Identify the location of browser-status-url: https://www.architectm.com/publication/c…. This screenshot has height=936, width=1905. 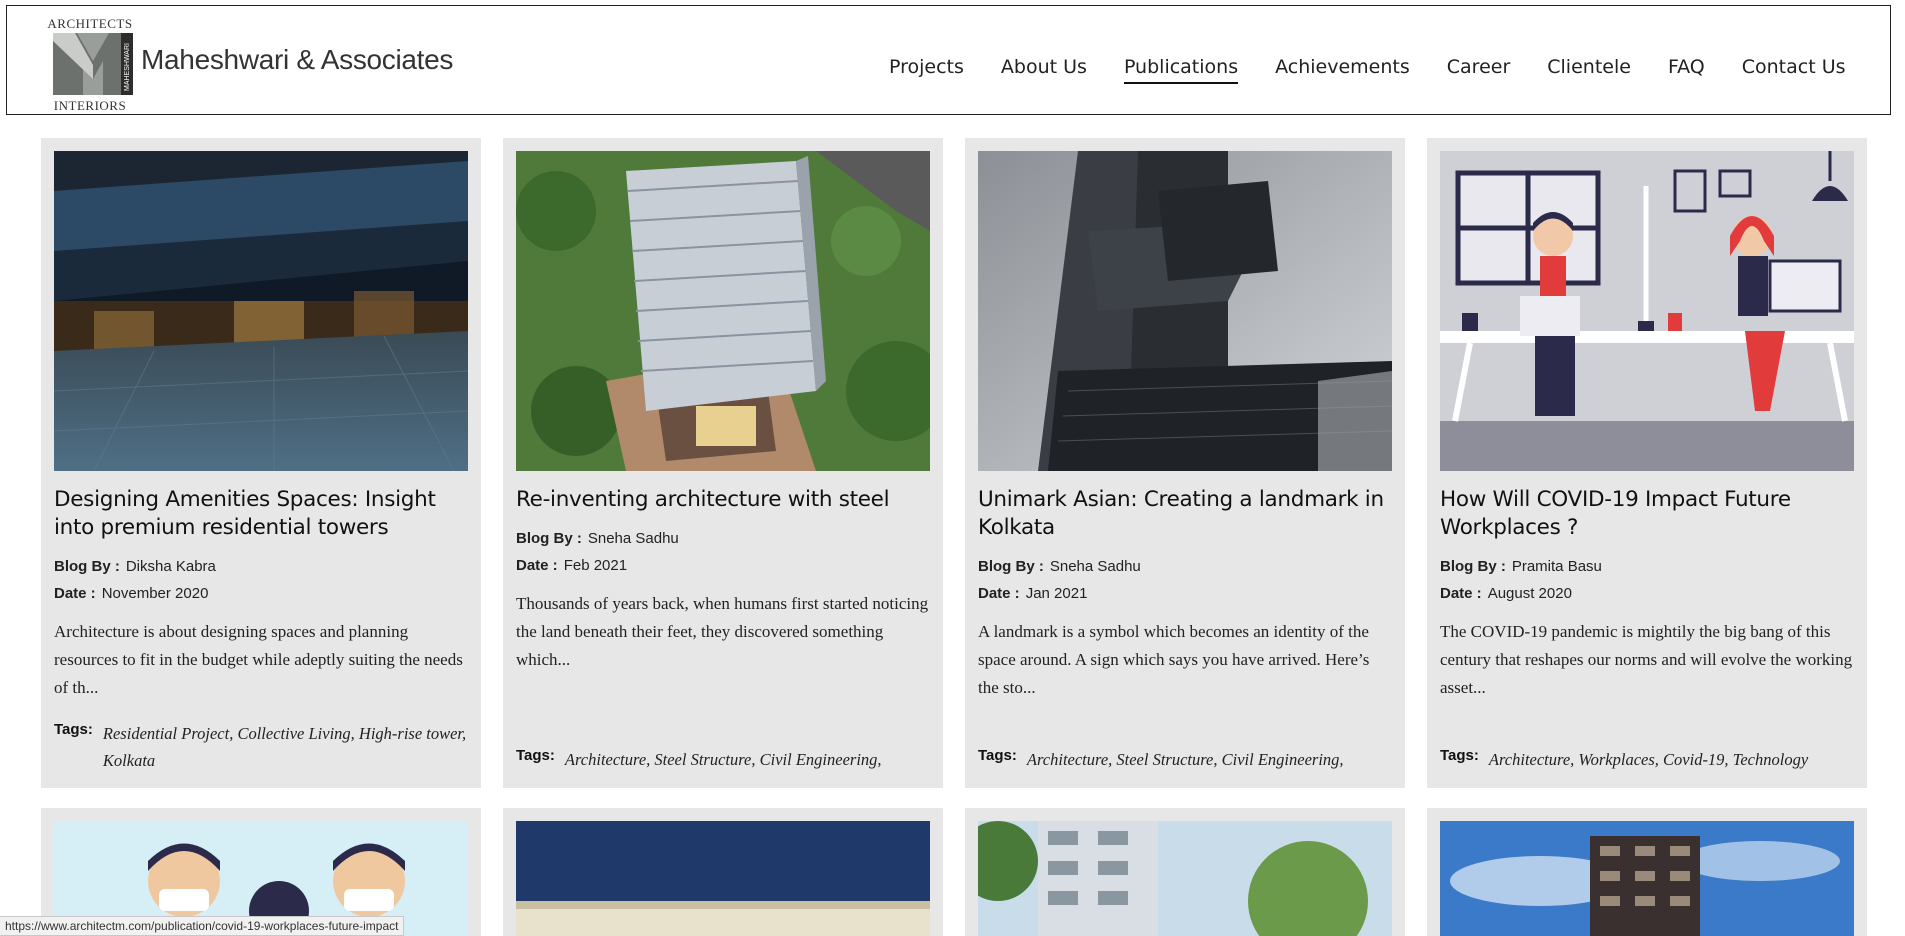
(202, 926).